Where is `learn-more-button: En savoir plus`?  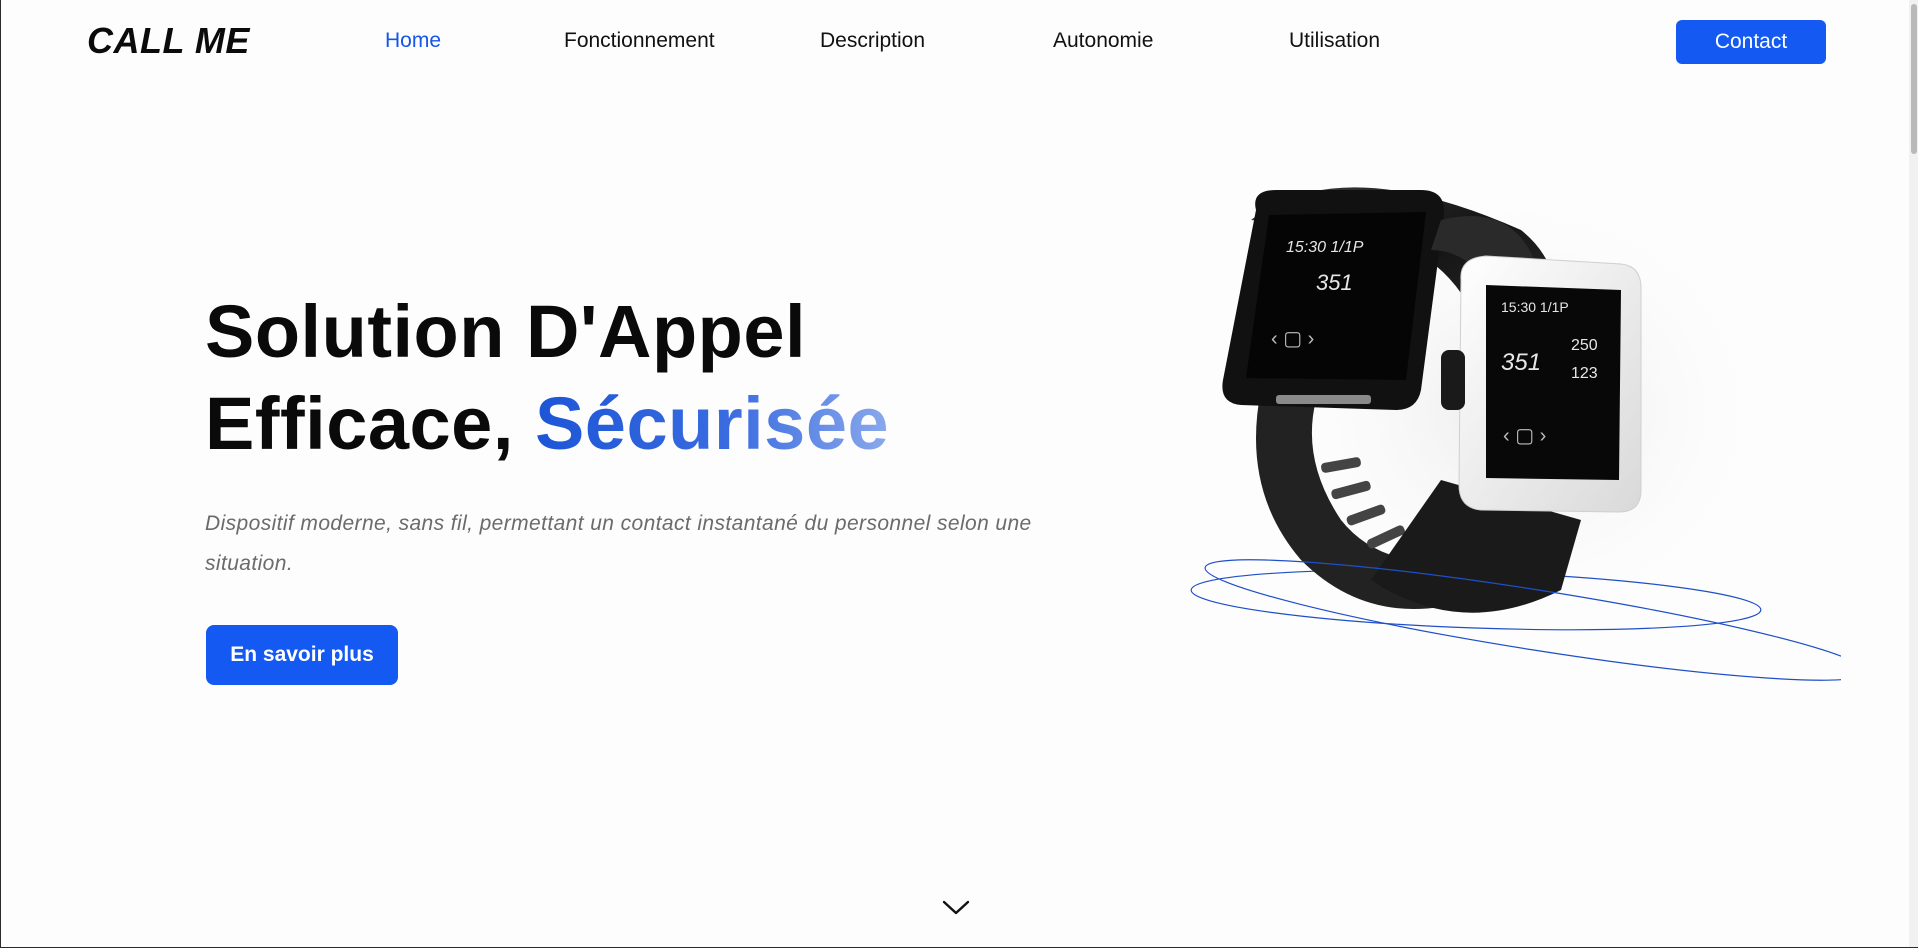
learn-more-button: En savoir plus is located at coordinates (302, 655).